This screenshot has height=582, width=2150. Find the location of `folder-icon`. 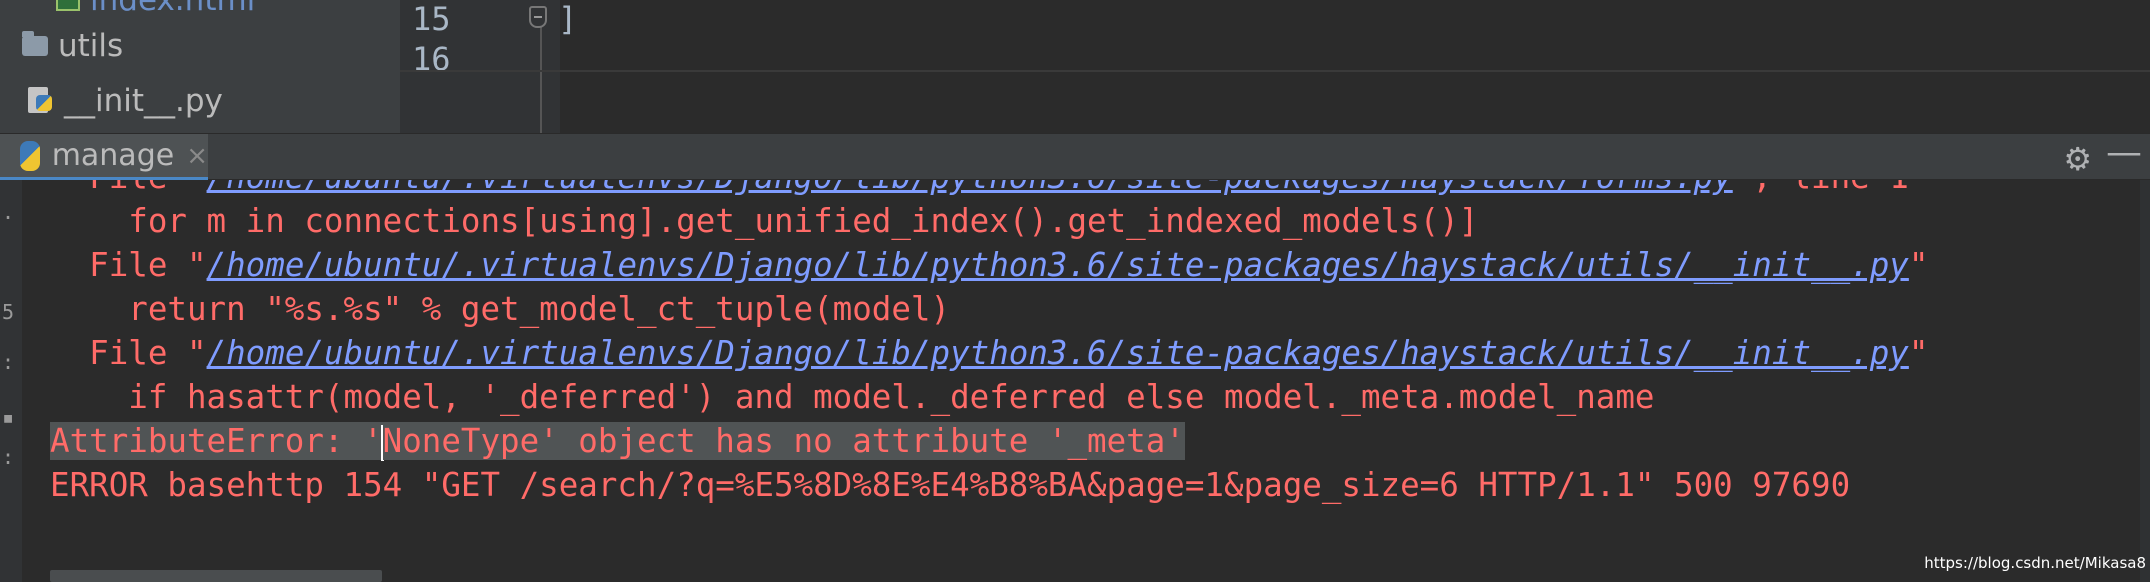

folder-icon is located at coordinates (35, 43).